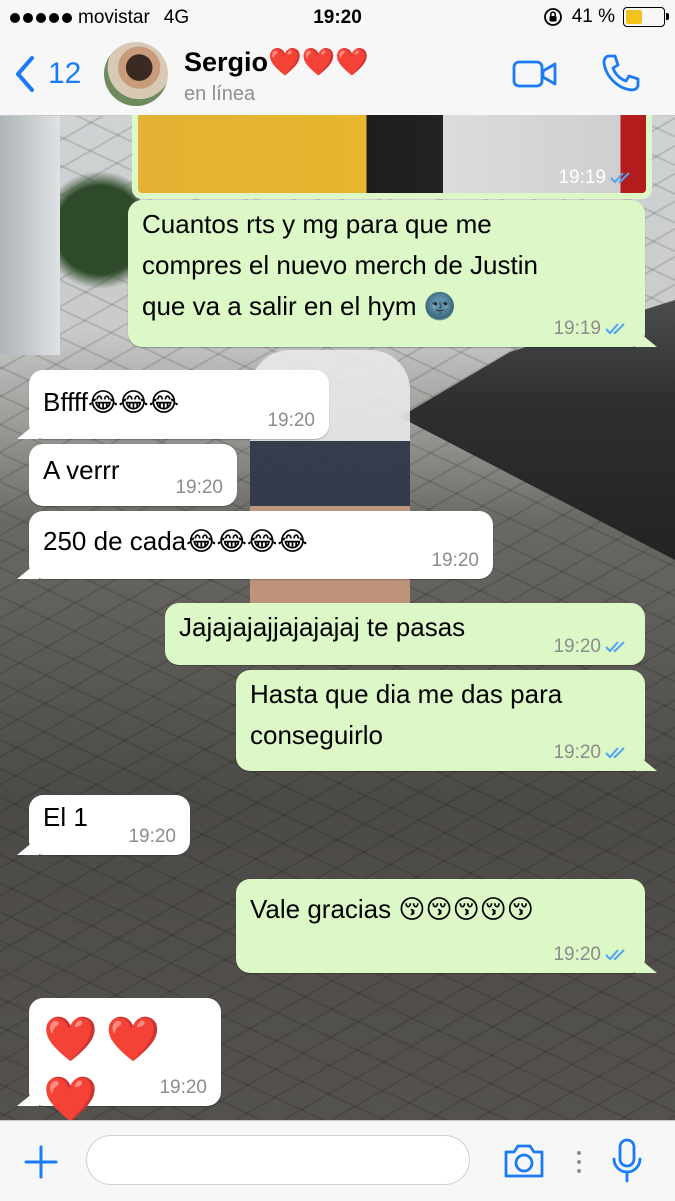  Describe the element at coordinates (646, 17) in the screenshot. I see `battery-icon` at that location.